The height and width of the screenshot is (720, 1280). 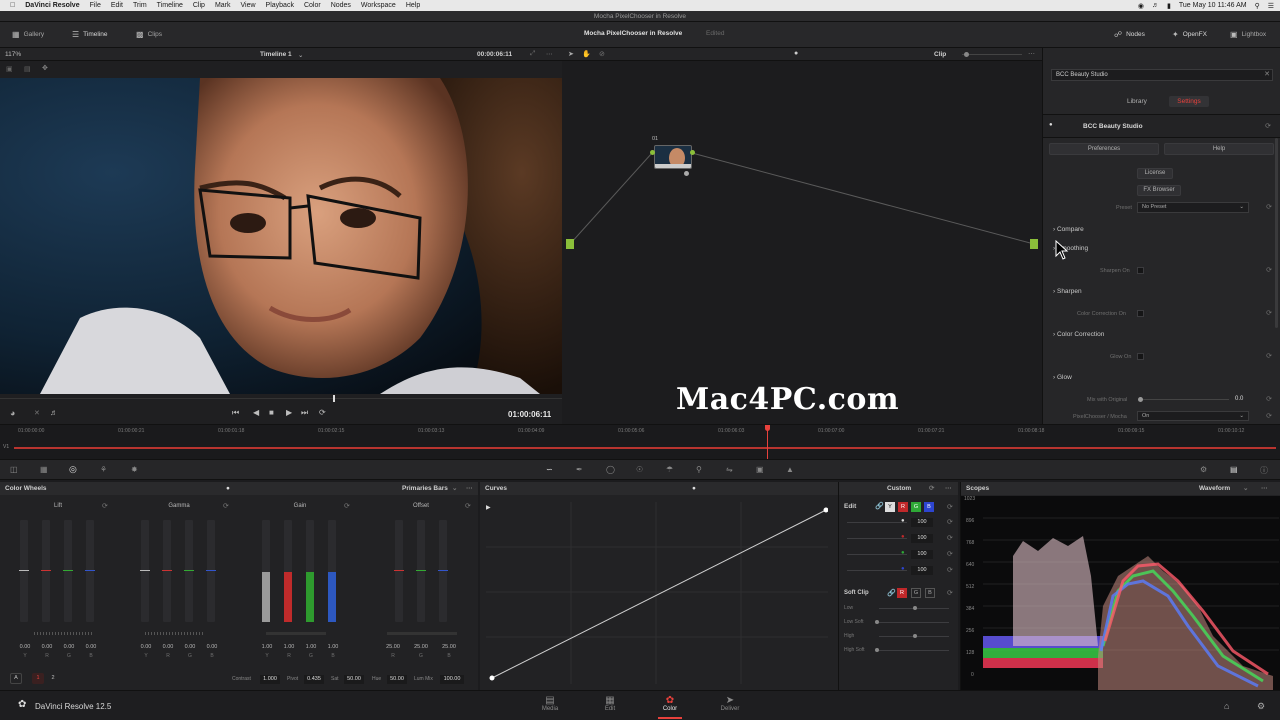 I want to click on qualifier-icon: ✒, so click(x=579, y=469).